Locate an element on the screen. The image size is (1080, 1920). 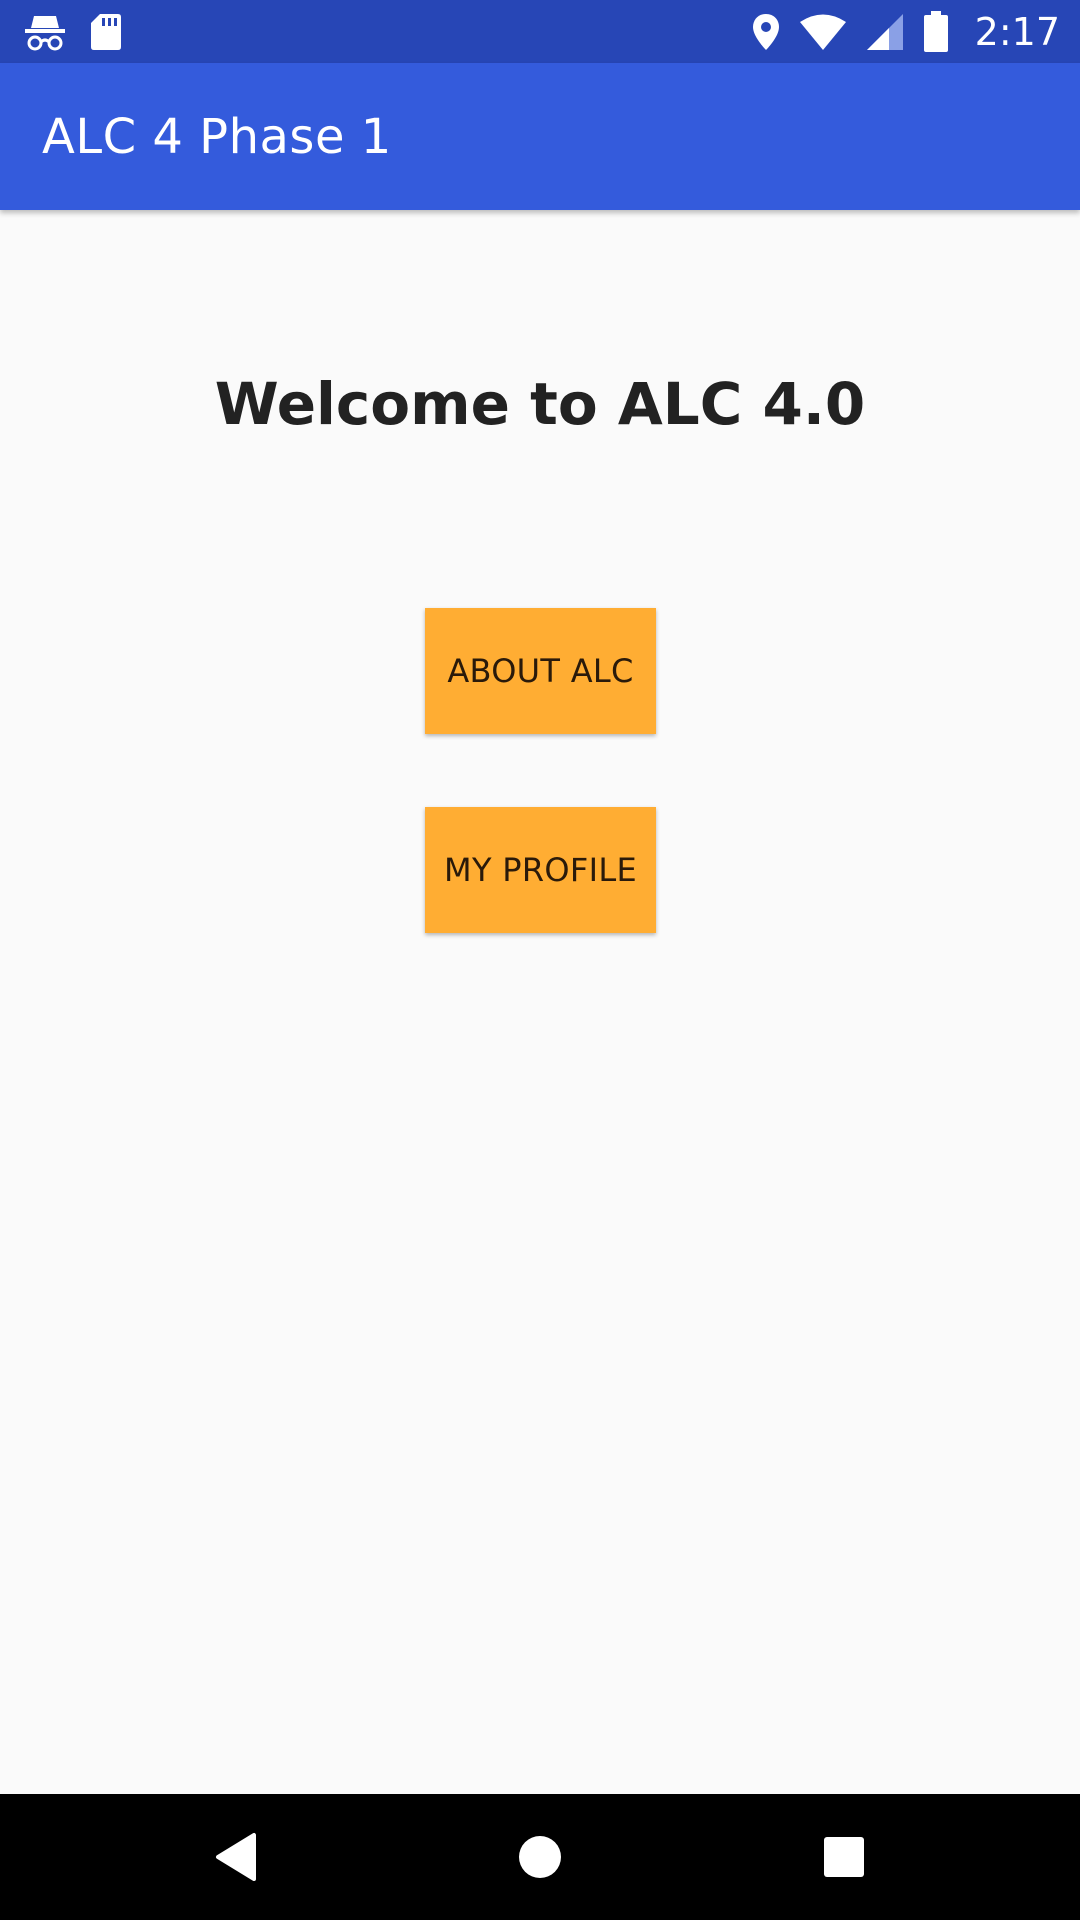
incognito-icon is located at coordinates (45, 32).